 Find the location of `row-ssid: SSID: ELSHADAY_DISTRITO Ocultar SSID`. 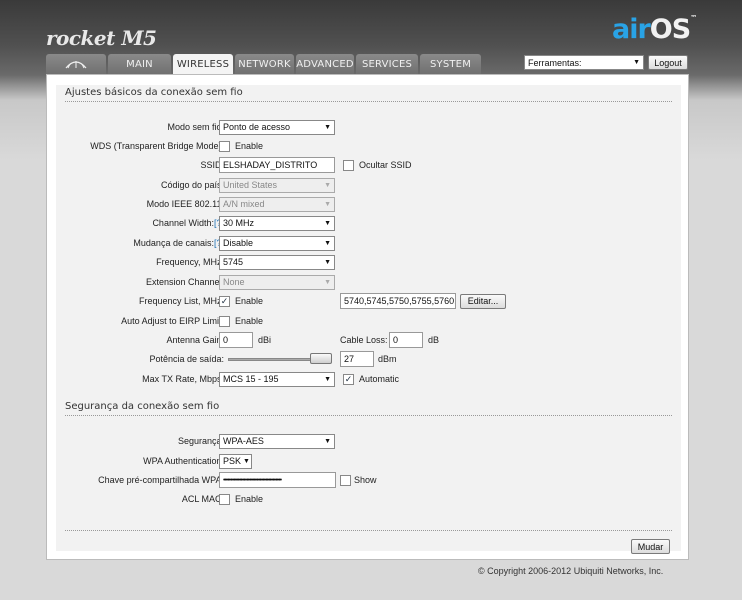

row-ssid: SSID: ELSHADAY_DISTRITO Ocultar SSID is located at coordinates (368, 165).